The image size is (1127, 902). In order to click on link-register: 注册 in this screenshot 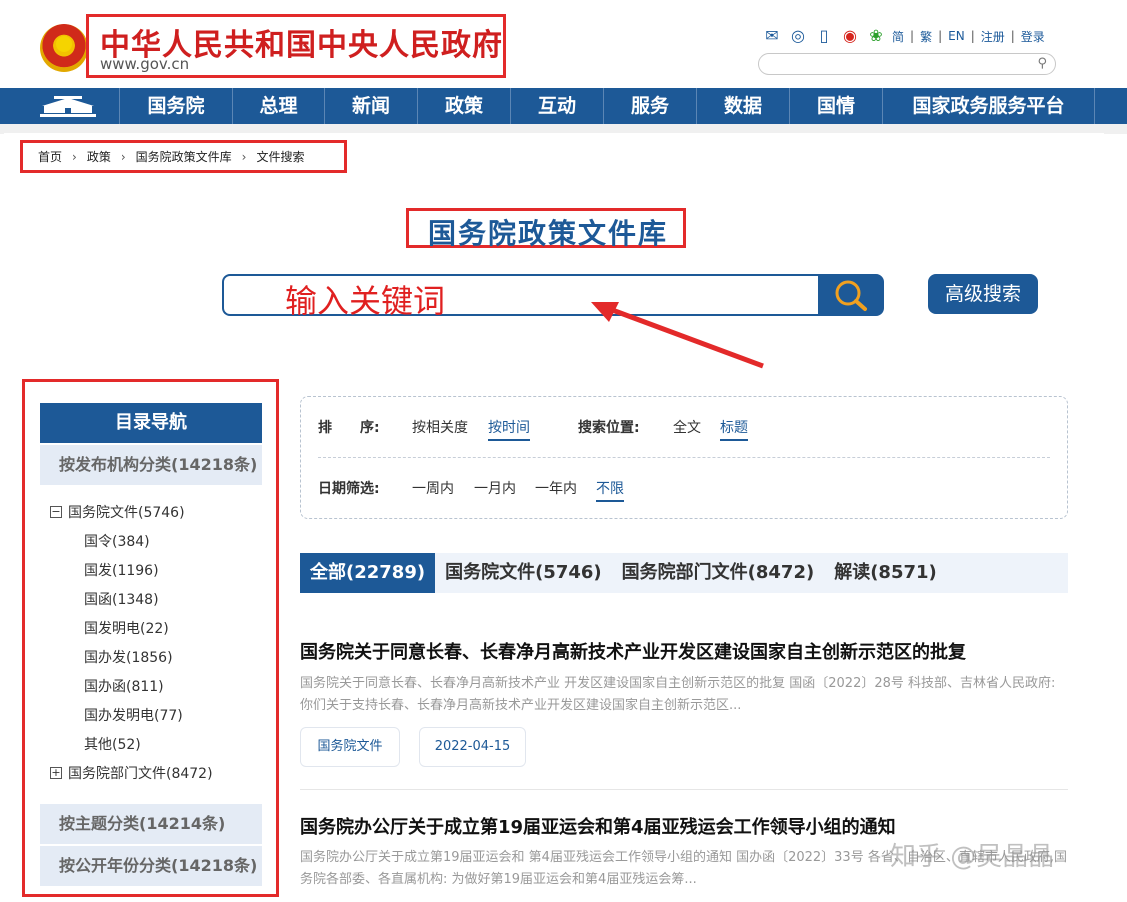, I will do `click(993, 36)`.